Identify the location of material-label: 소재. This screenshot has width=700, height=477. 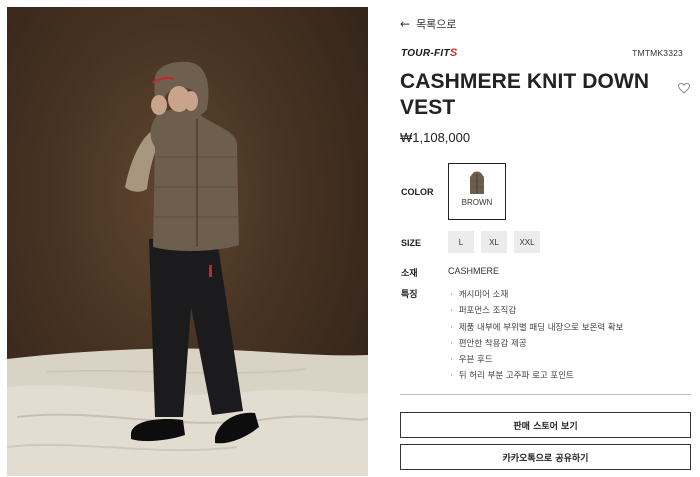
(409, 273).